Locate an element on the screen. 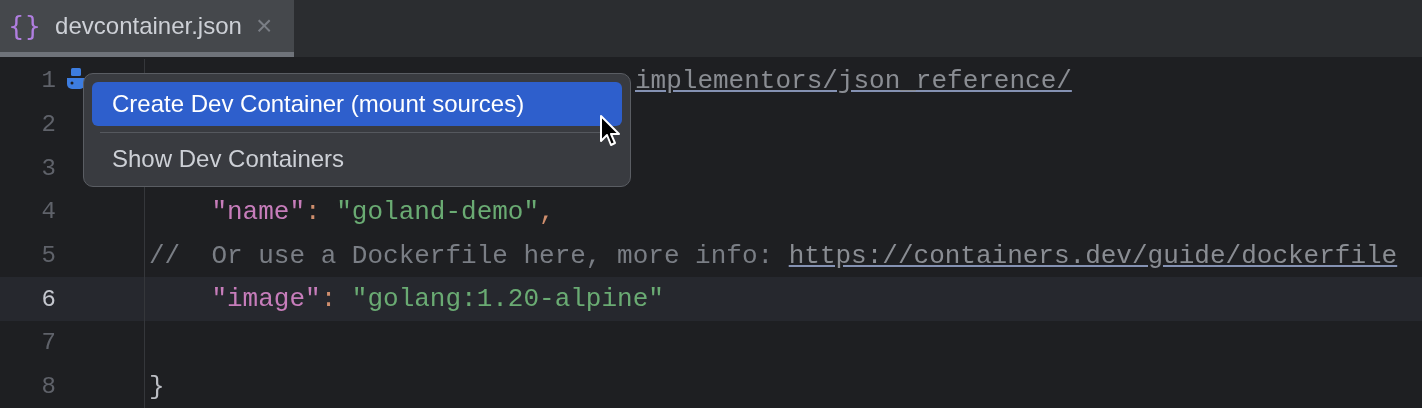 The width and height of the screenshot is (1422, 408). menu-item: Create Dev Container (mount sources) is located at coordinates (357, 104).